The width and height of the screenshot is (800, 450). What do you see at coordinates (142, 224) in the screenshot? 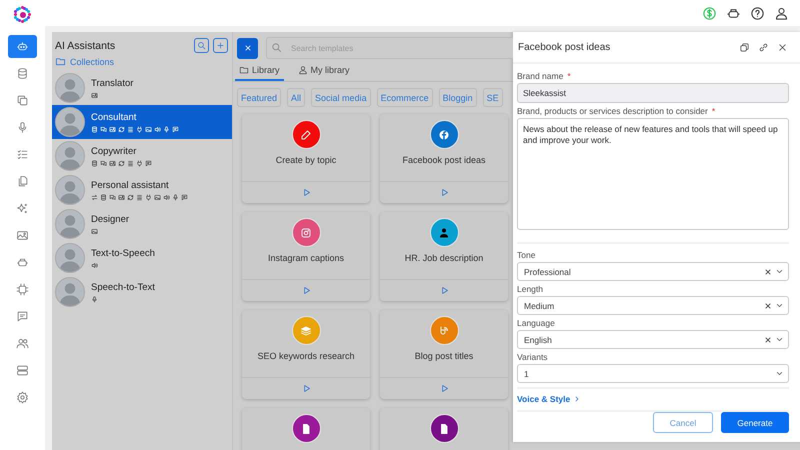
I see `assistant-item: Designer` at bounding box center [142, 224].